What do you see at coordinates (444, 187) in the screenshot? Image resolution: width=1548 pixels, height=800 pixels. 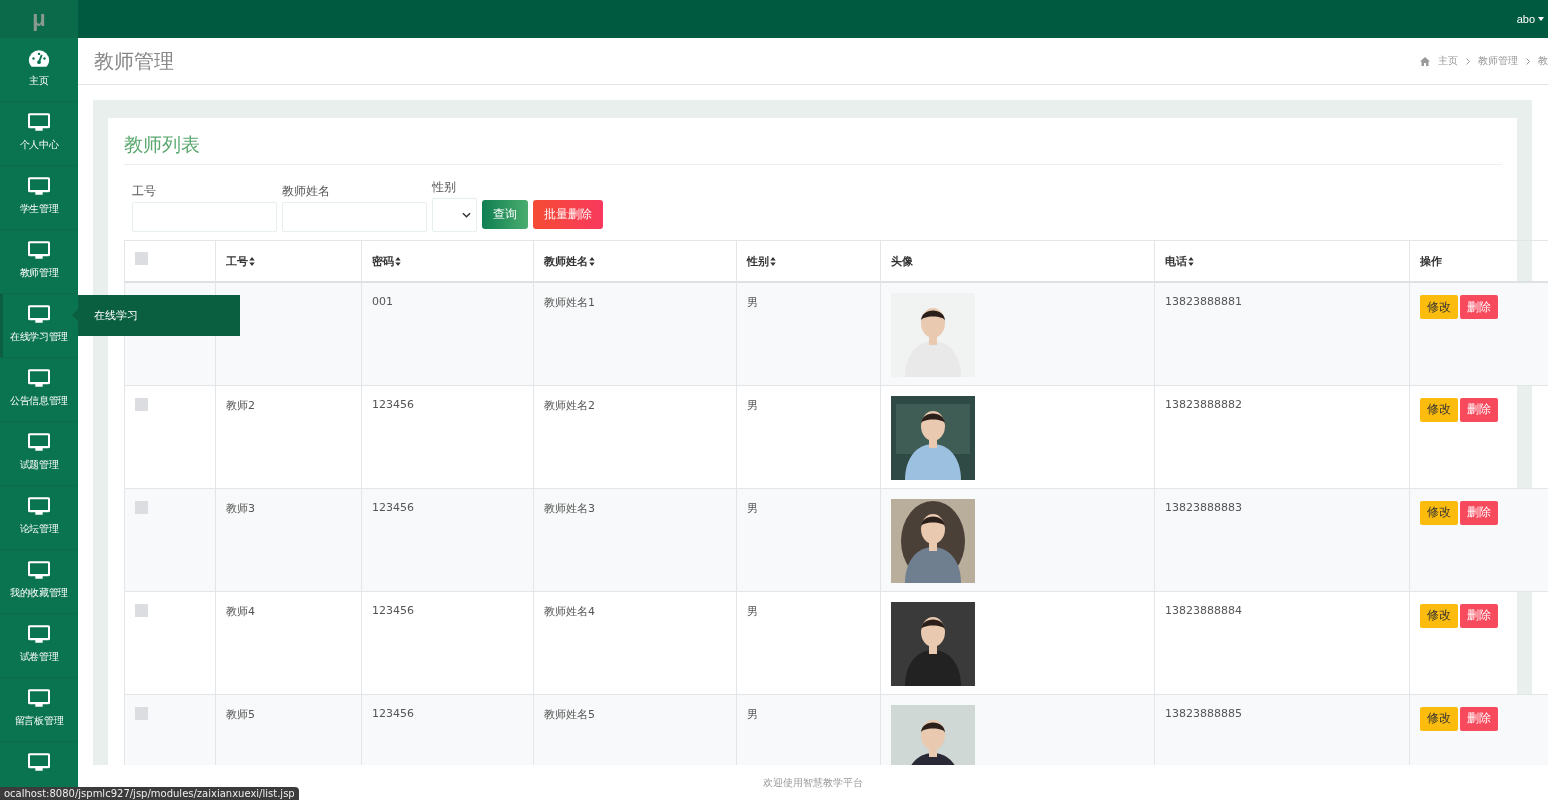 I see `filter-label: 性别` at bounding box center [444, 187].